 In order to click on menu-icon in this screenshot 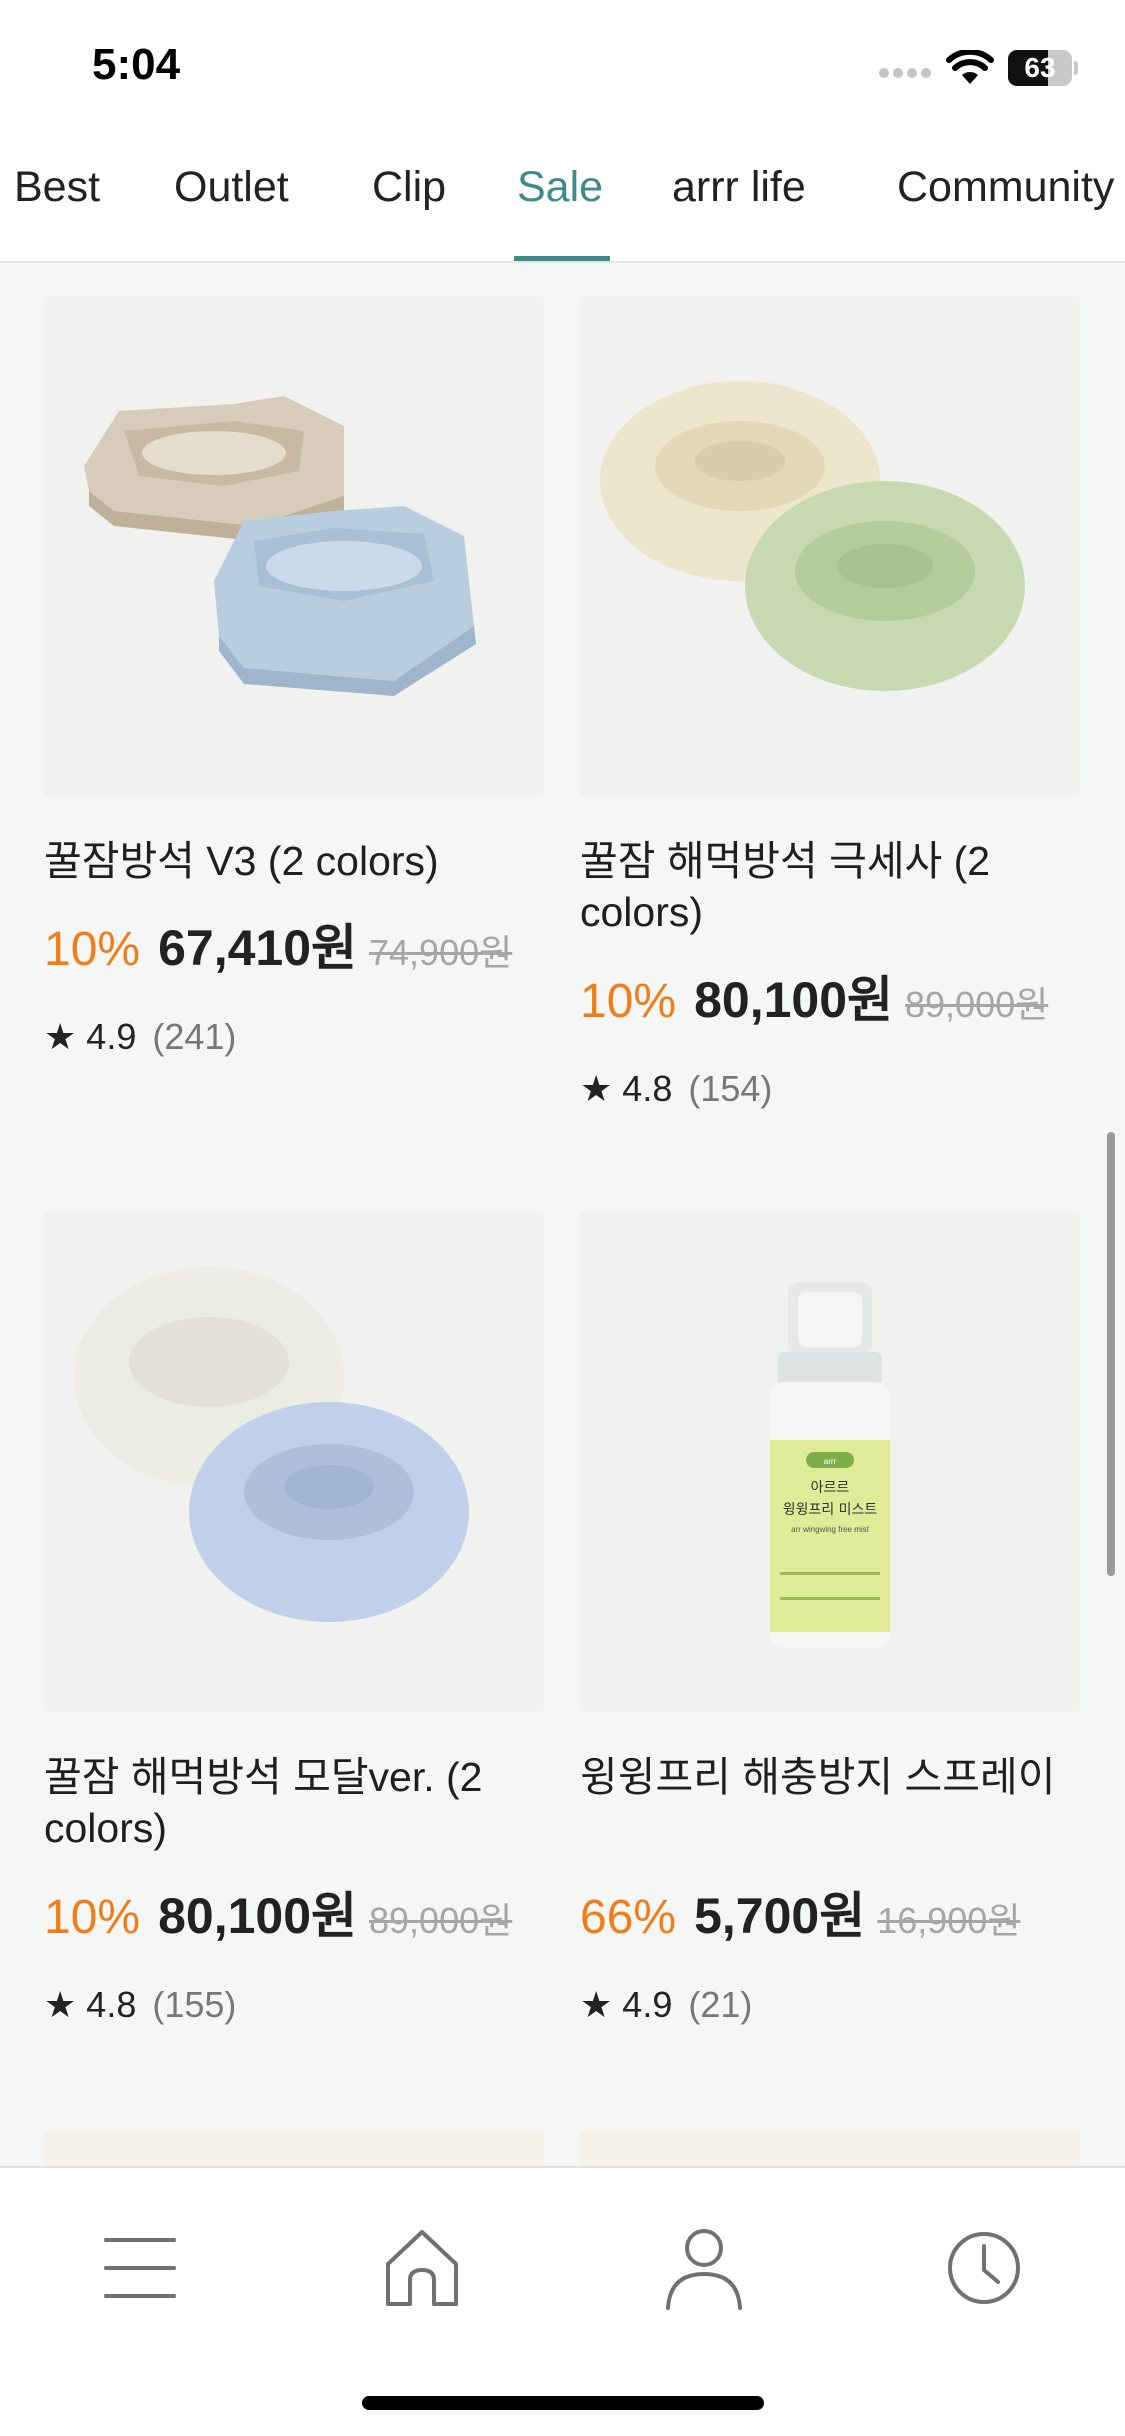, I will do `click(140, 2268)`.